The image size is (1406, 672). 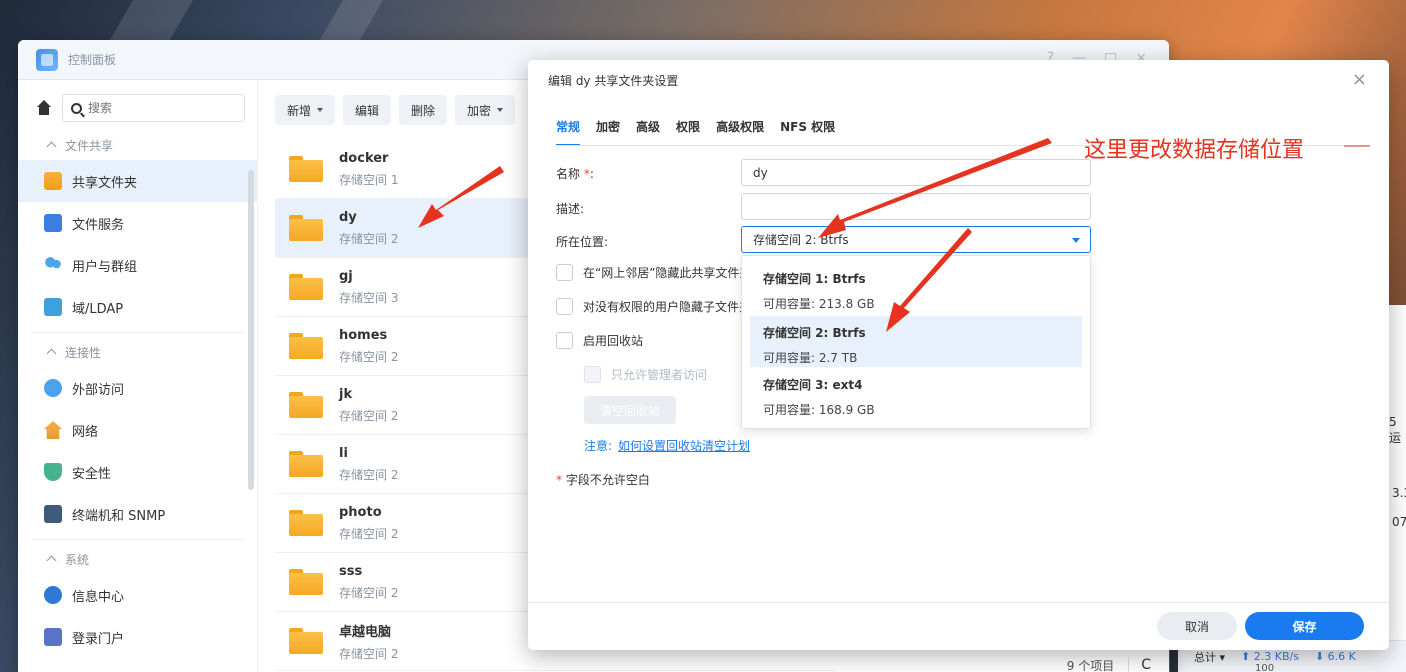 I want to click on section-connectivity: 连接性, so click(x=137, y=352).